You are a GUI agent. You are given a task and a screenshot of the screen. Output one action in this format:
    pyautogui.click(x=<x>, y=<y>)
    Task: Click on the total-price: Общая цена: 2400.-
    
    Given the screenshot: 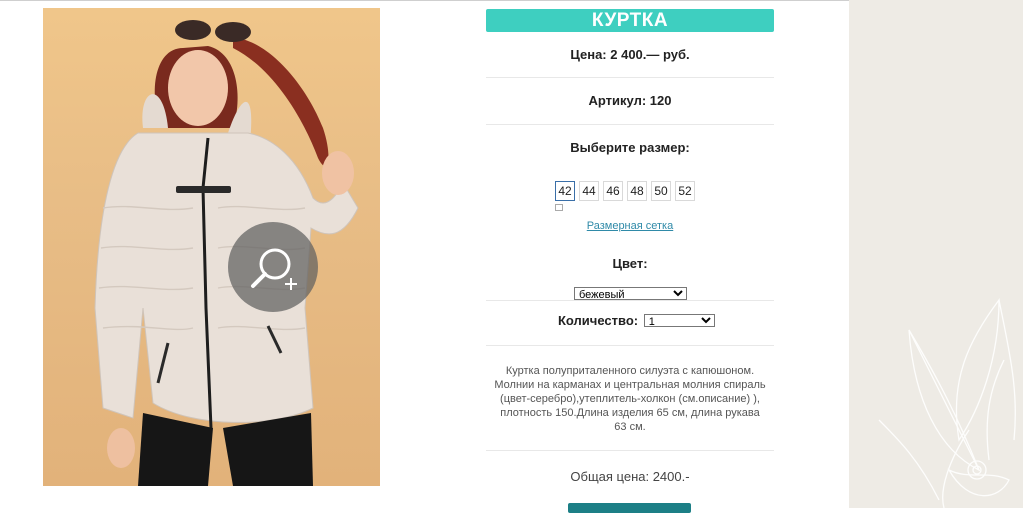 What is the action you would take?
    pyautogui.click(x=630, y=476)
    